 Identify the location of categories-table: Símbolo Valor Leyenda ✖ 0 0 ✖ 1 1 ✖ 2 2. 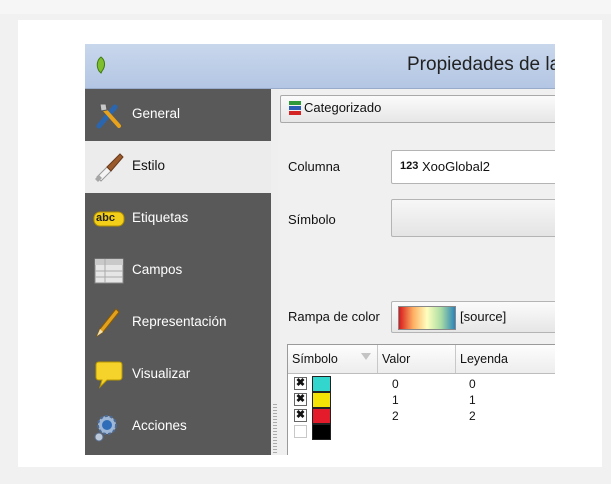
(421, 399).